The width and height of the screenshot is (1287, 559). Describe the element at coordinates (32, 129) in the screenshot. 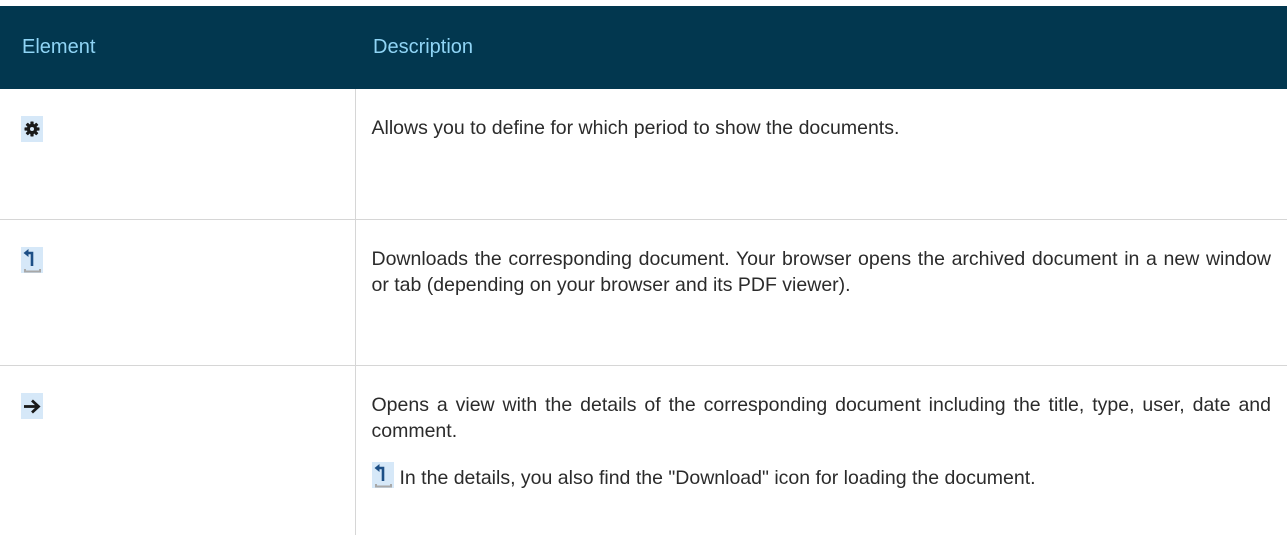

I see `gear-icon` at that location.